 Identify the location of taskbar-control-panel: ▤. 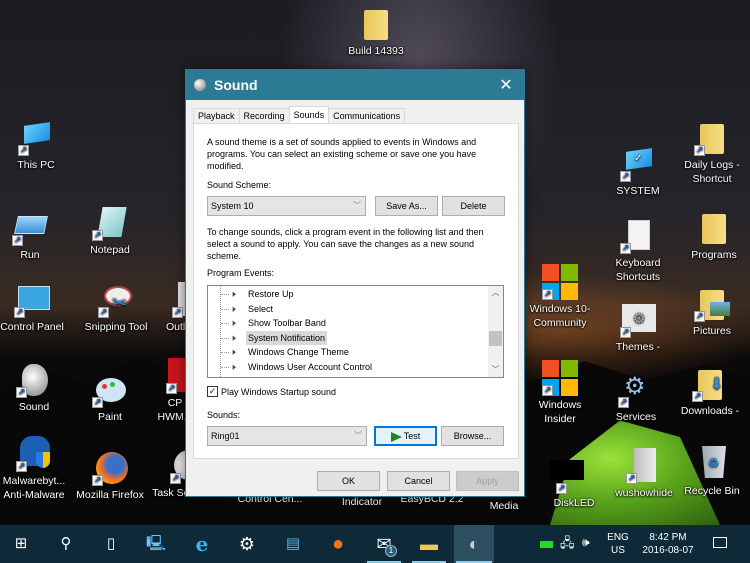
(293, 544).